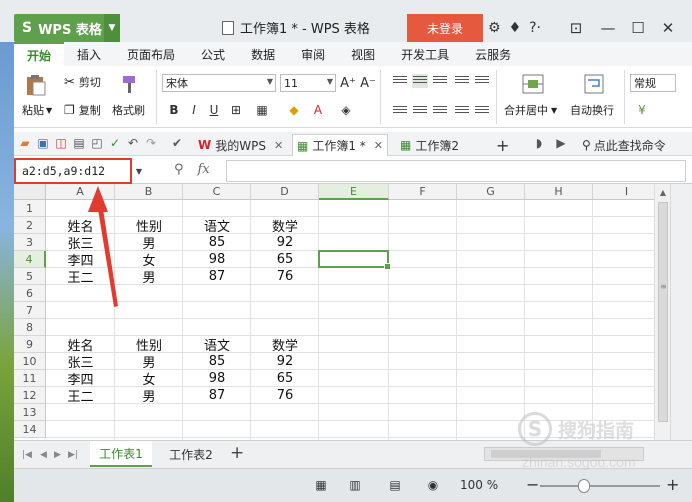 The image size is (692, 502). Describe the element at coordinates (493, 54) in the screenshot. I see `tab-cloud: 云服务` at that location.